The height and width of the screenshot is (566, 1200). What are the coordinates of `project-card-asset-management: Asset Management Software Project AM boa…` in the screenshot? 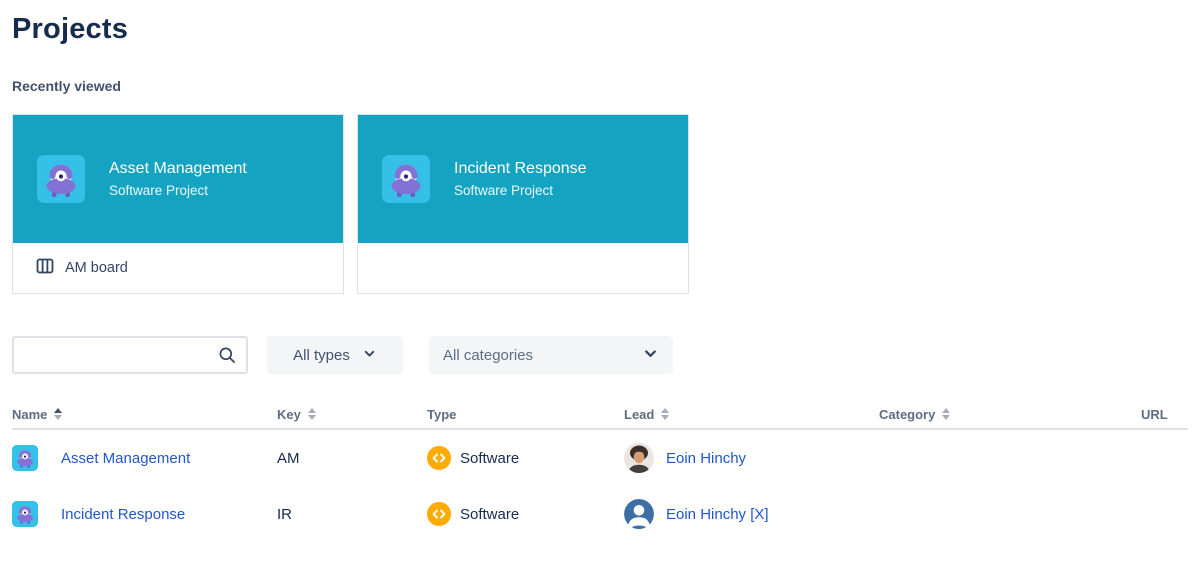 It's located at (178, 204).